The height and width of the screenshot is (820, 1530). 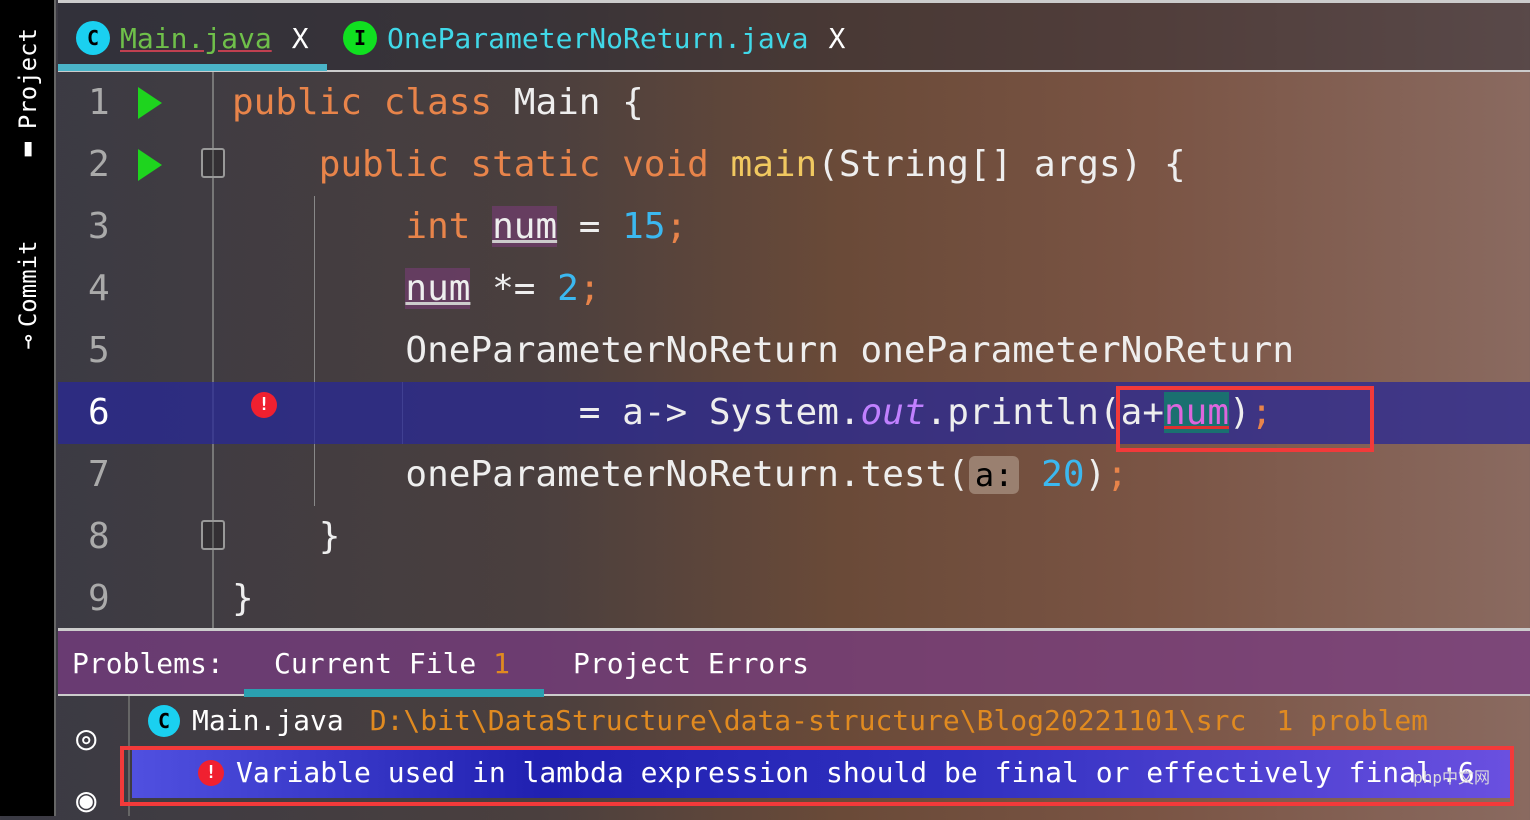 I want to click on code-token: 15, so click(x=644, y=226).